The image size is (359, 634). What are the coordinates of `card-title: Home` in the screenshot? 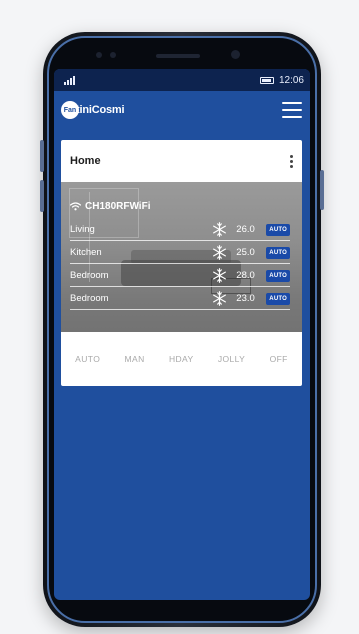 It's located at (85, 161).